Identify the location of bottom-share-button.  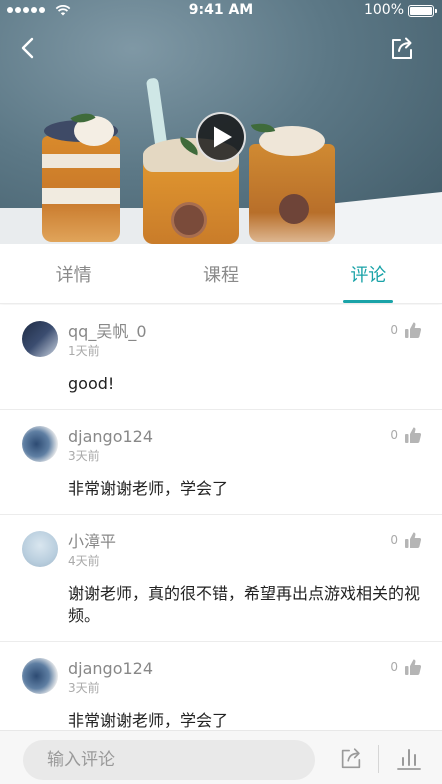
(351, 758).